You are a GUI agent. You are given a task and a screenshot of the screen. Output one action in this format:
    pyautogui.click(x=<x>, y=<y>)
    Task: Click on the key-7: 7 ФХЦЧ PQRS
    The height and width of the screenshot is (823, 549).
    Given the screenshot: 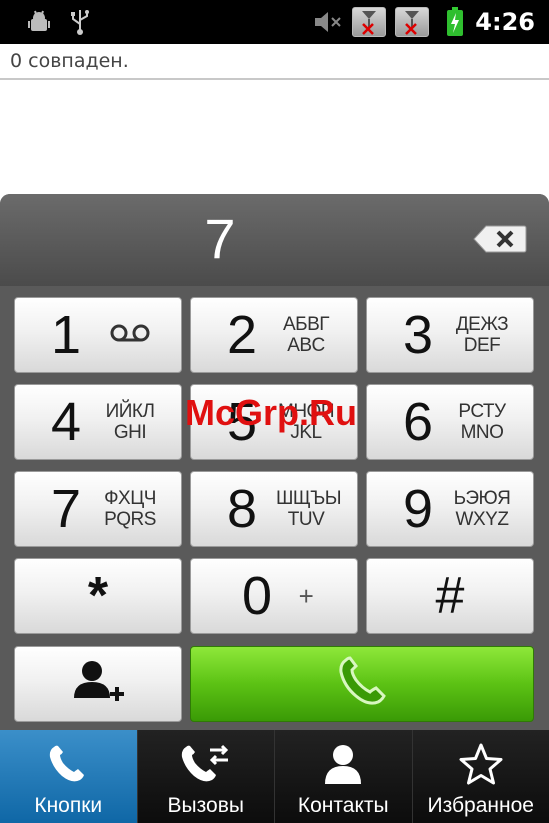 What is the action you would take?
    pyautogui.click(x=98, y=509)
    